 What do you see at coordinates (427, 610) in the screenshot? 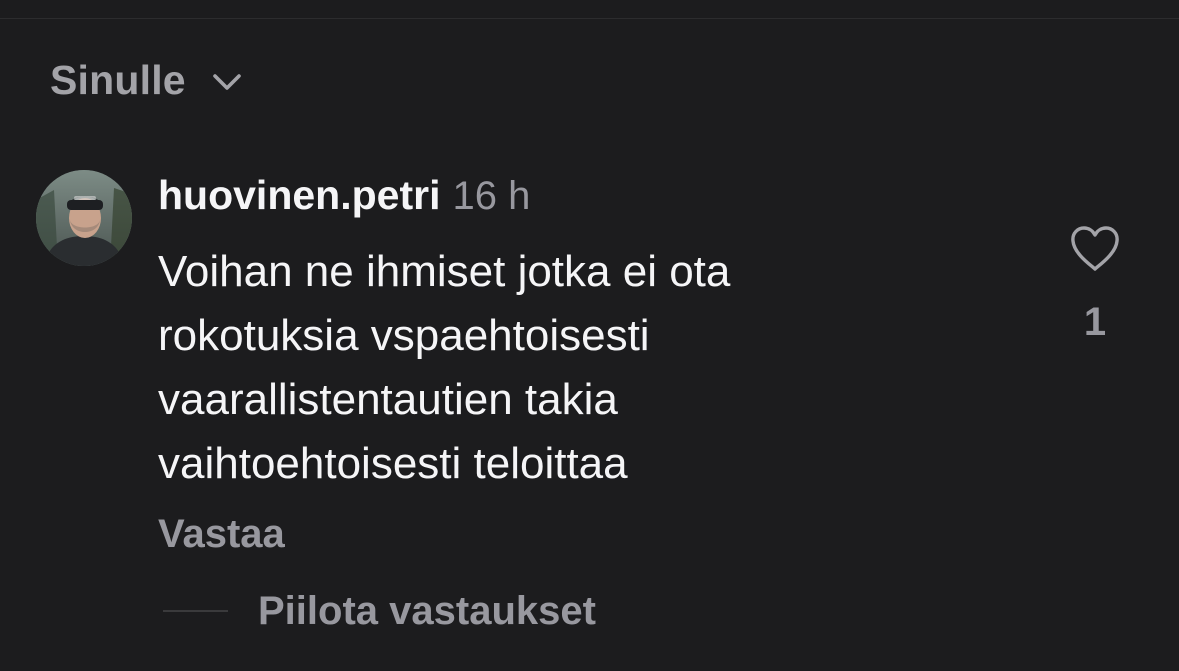
I see `hide-replies-label: Piilota vastaukset` at bounding box center [427, 610].